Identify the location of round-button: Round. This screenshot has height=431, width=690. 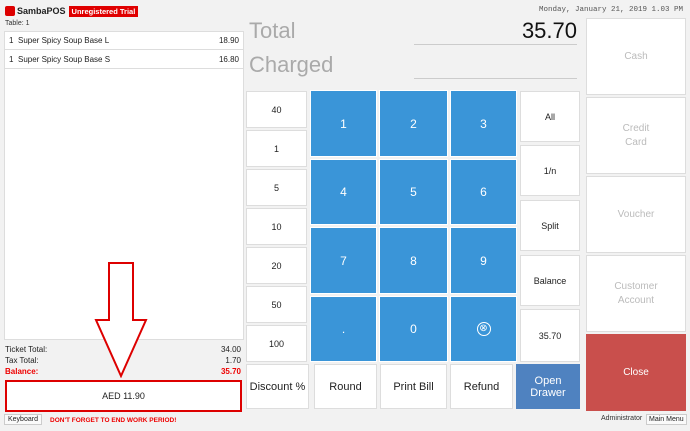
(345, 386).